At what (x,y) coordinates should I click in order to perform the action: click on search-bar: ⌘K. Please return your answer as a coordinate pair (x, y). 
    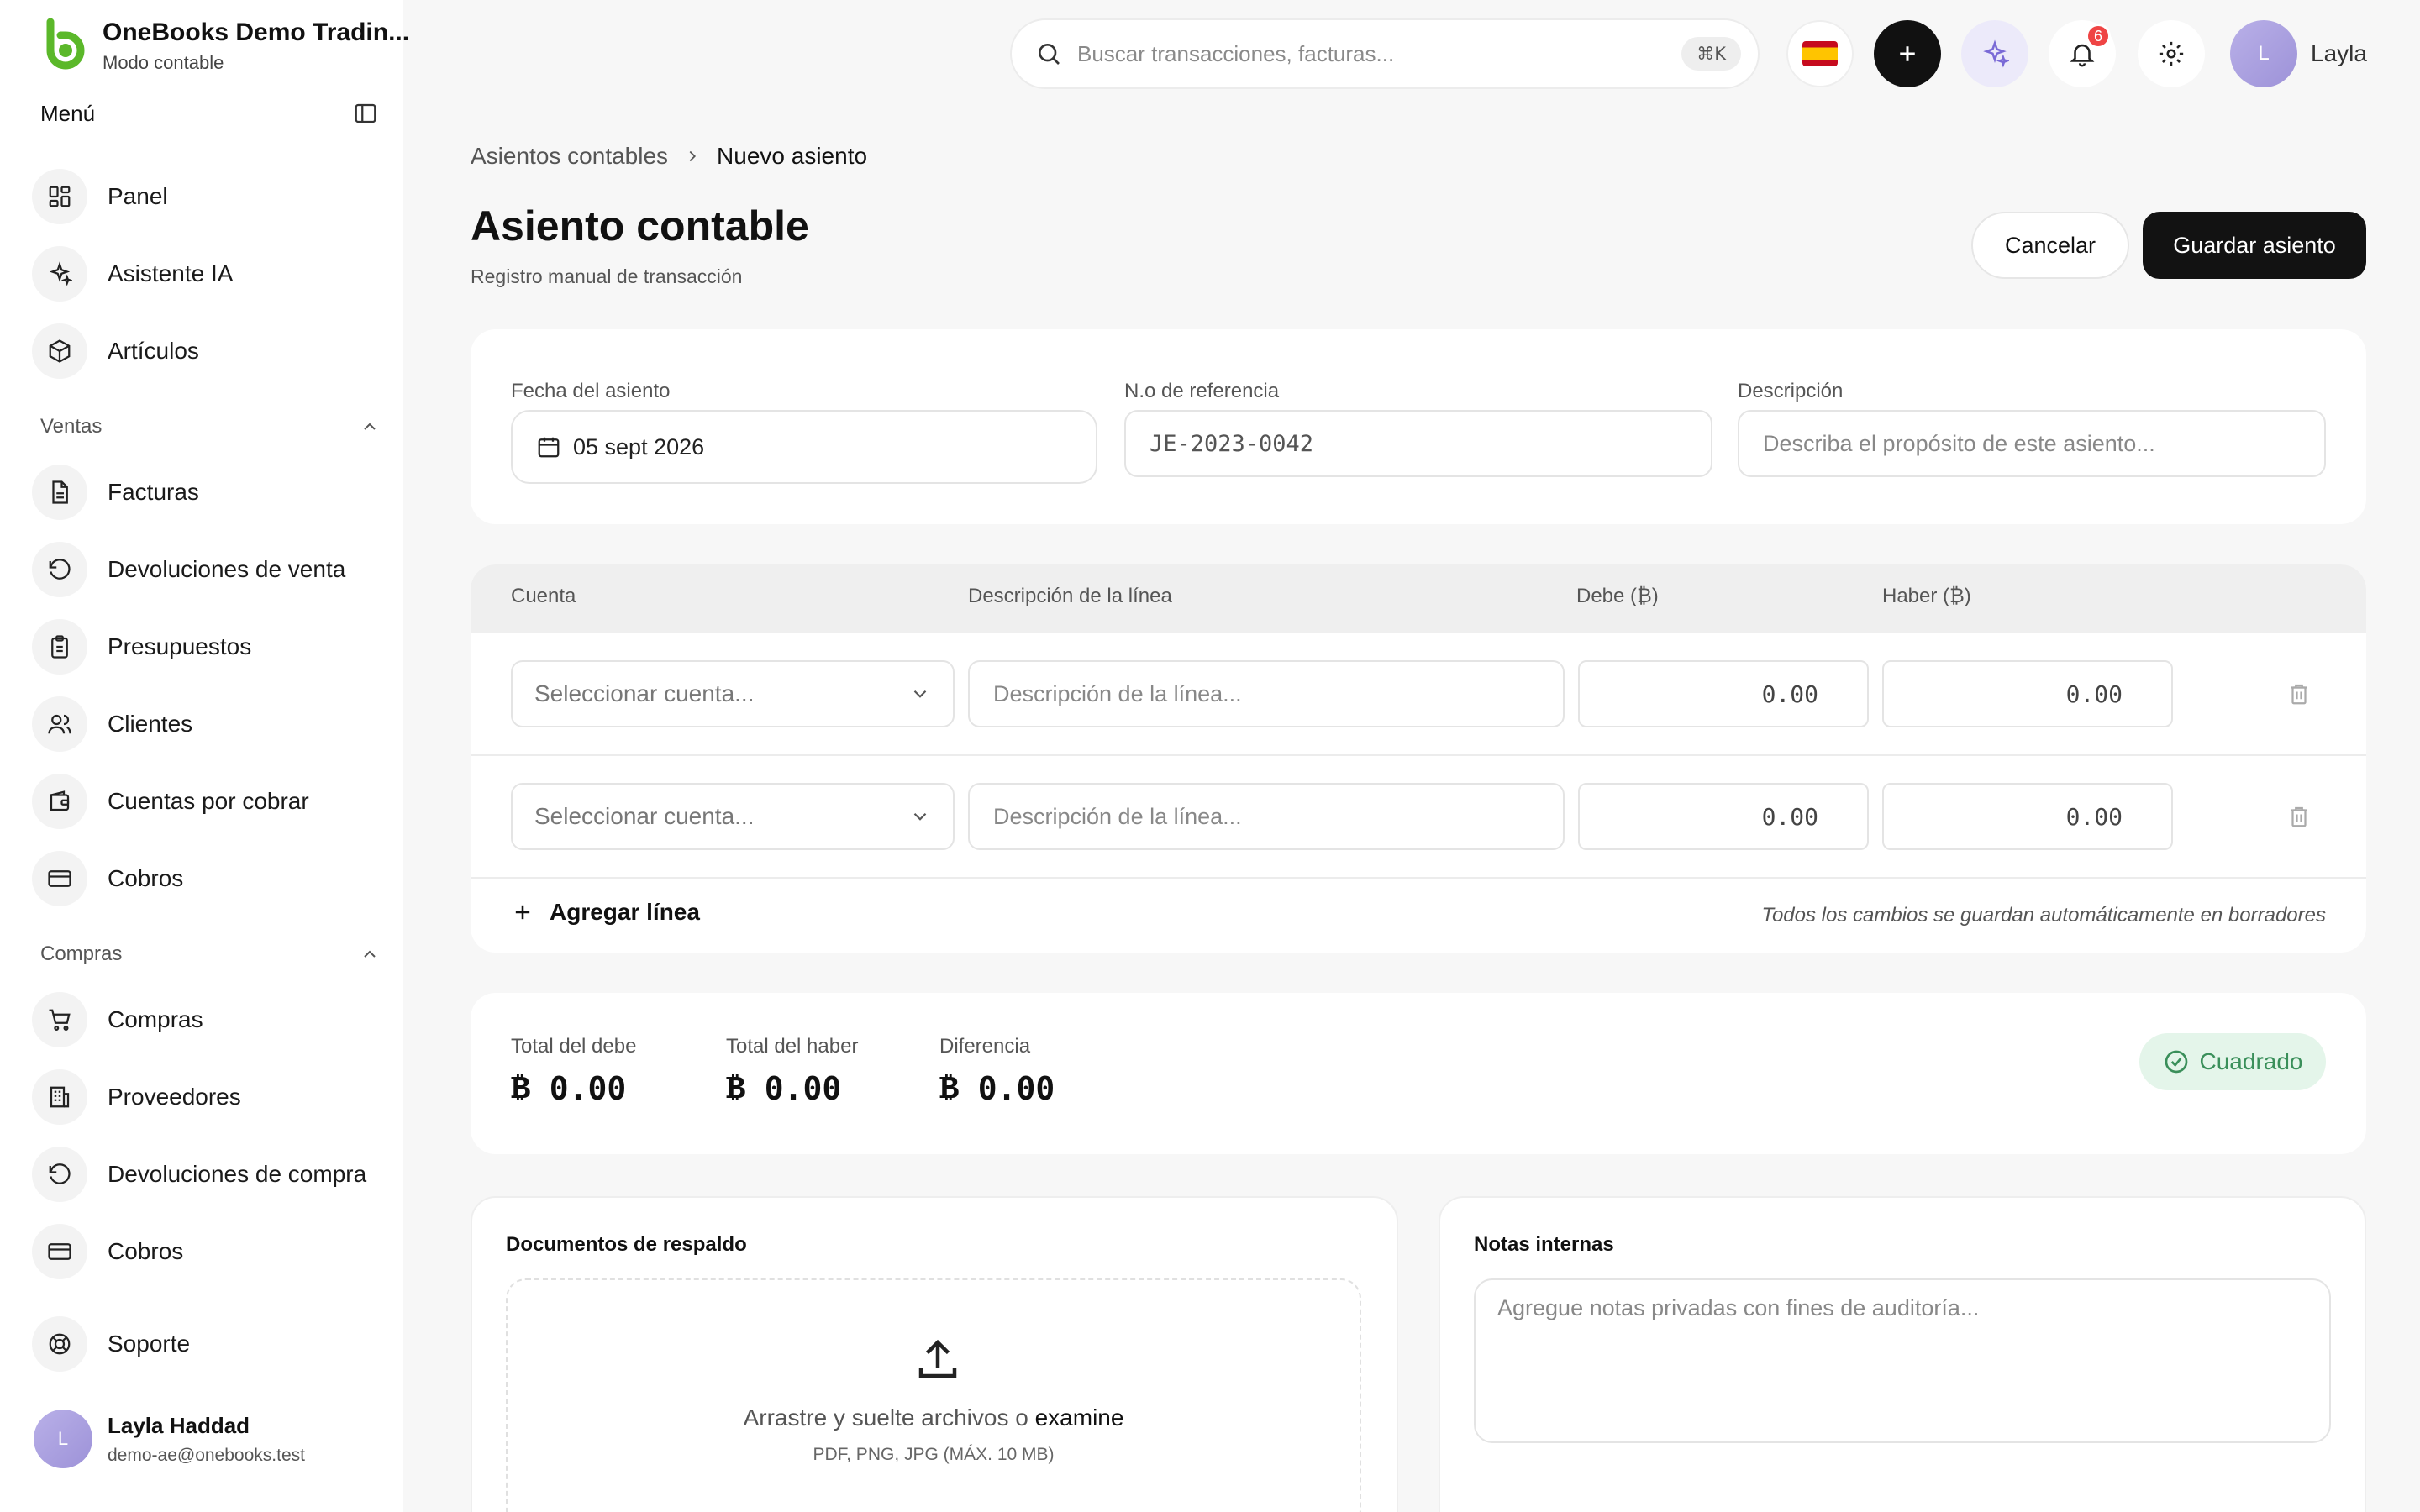
    Looking at the image, I should click on (1385, 53).